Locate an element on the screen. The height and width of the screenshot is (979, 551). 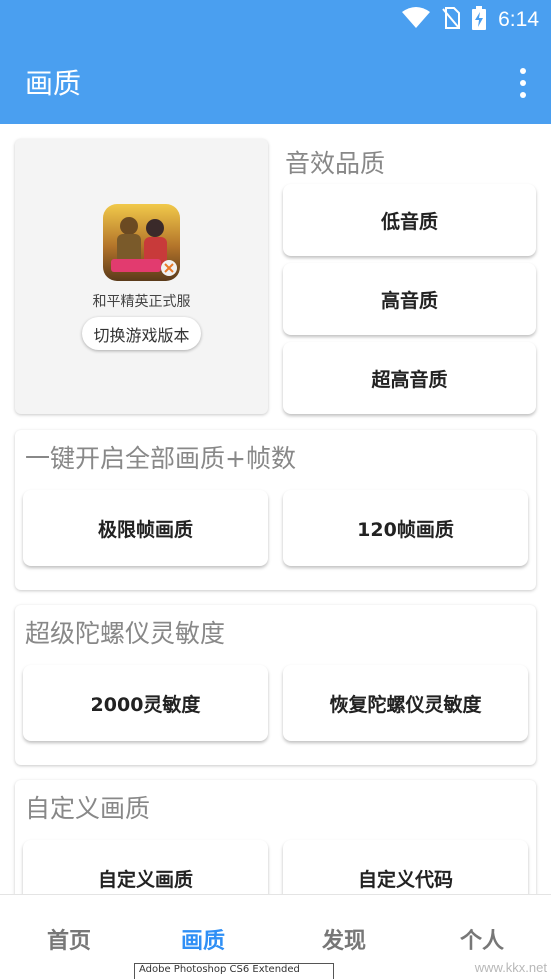
watermark: www.kkx.net is located at coordinates (510, 967).